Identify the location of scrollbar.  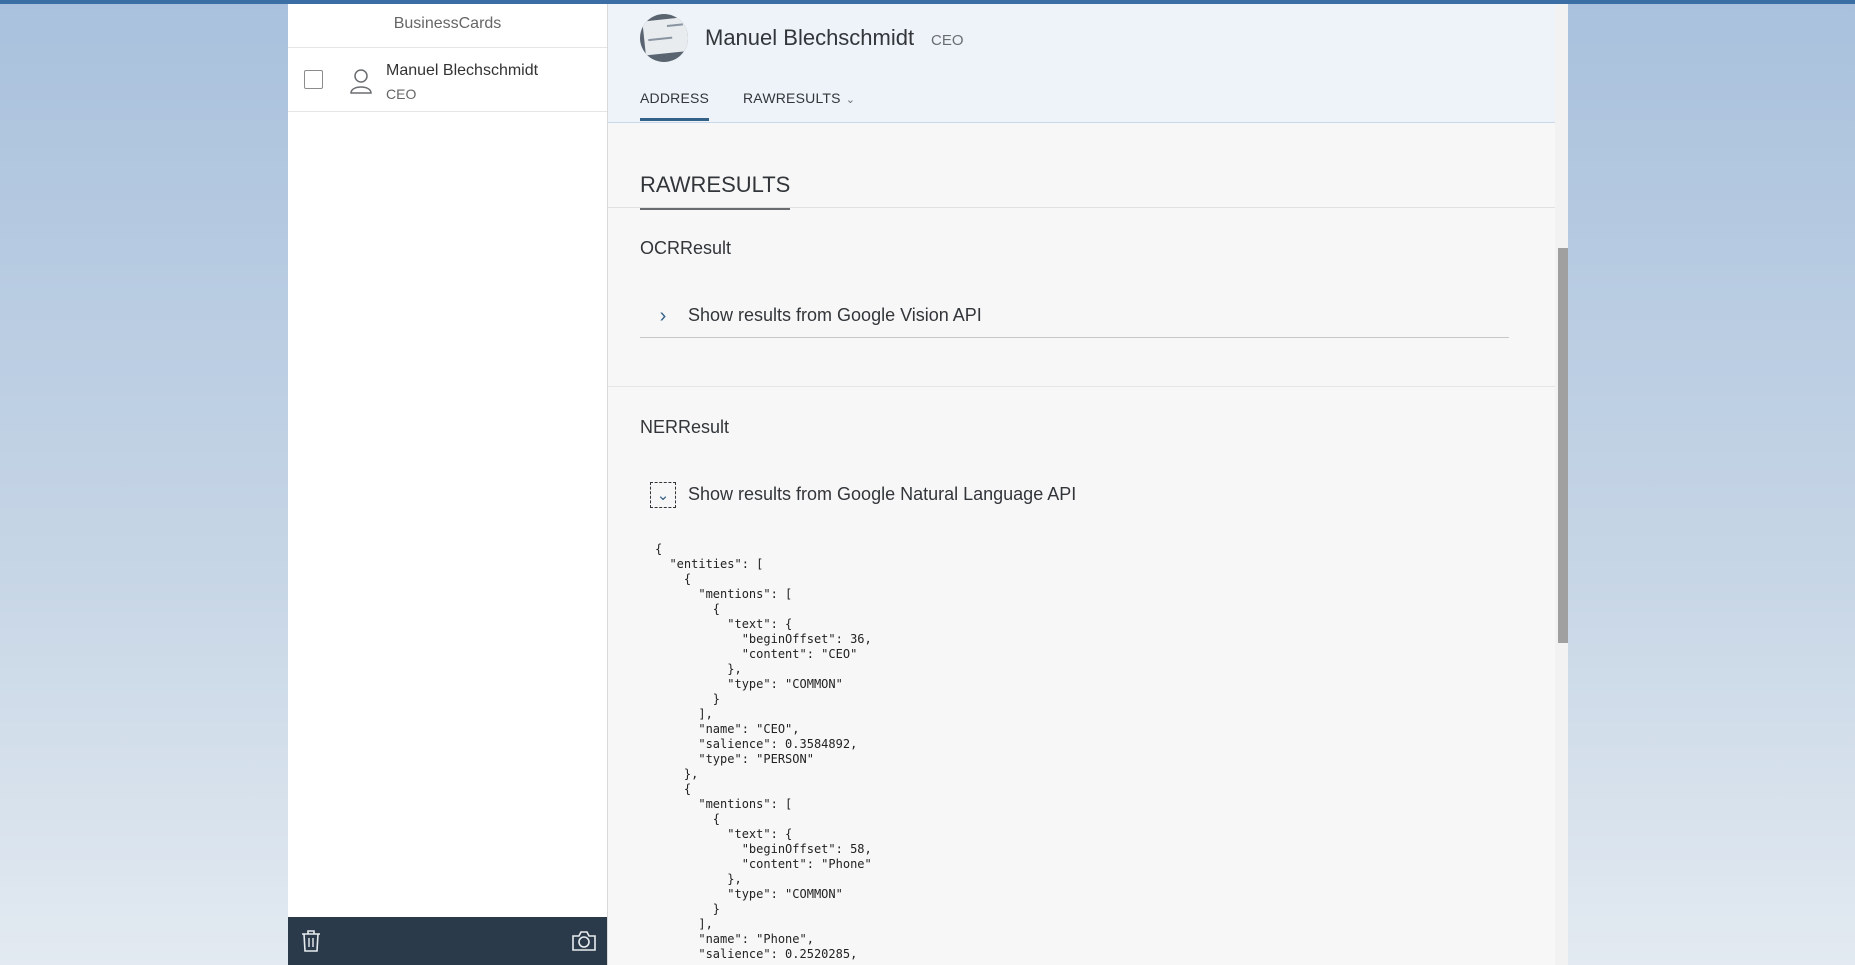
(1561, 484).